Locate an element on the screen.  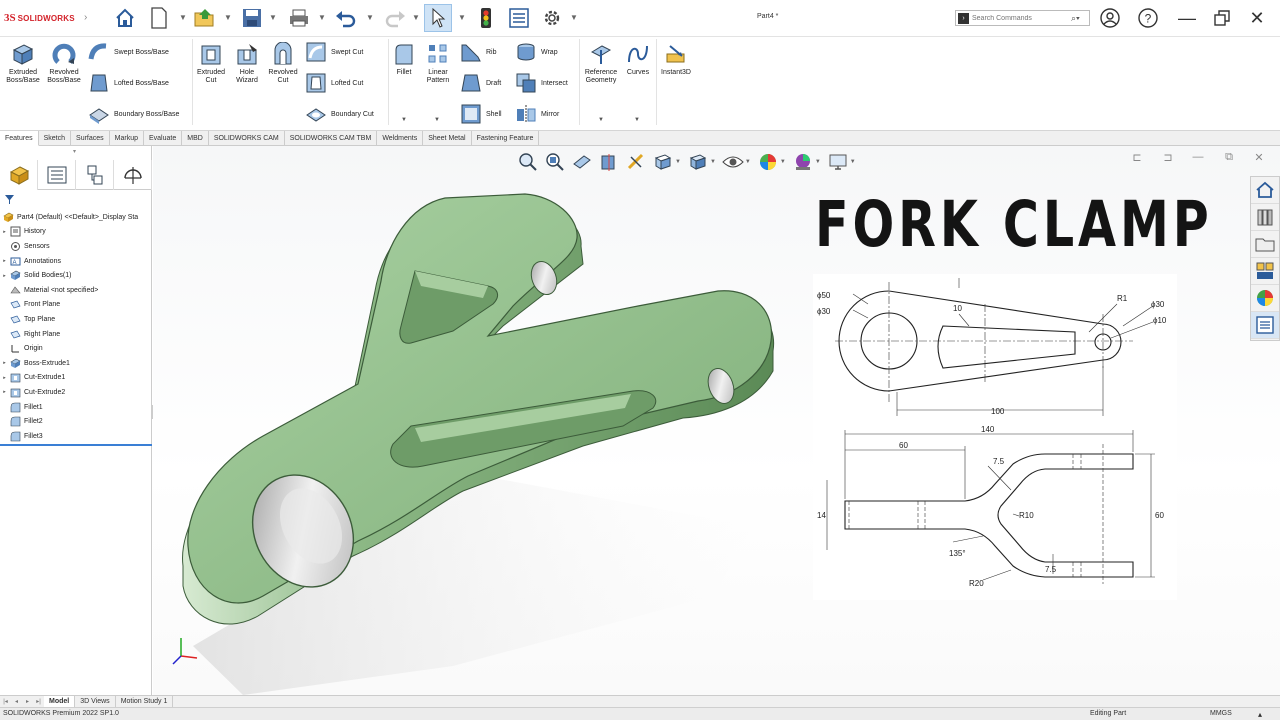
tree-item-solid-bodies-1: ▸ Solid Bodies(1) is located at coordinates (76, 275).